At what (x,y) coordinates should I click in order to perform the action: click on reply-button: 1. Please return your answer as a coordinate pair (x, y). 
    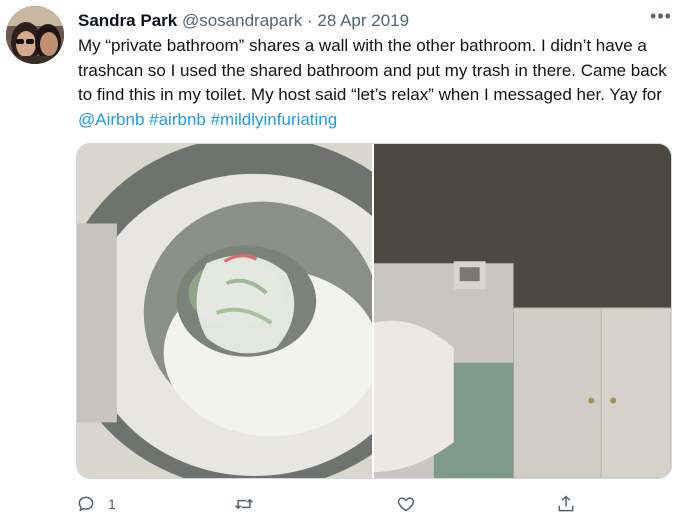
    Looking at the image, I should click on (96, 504).